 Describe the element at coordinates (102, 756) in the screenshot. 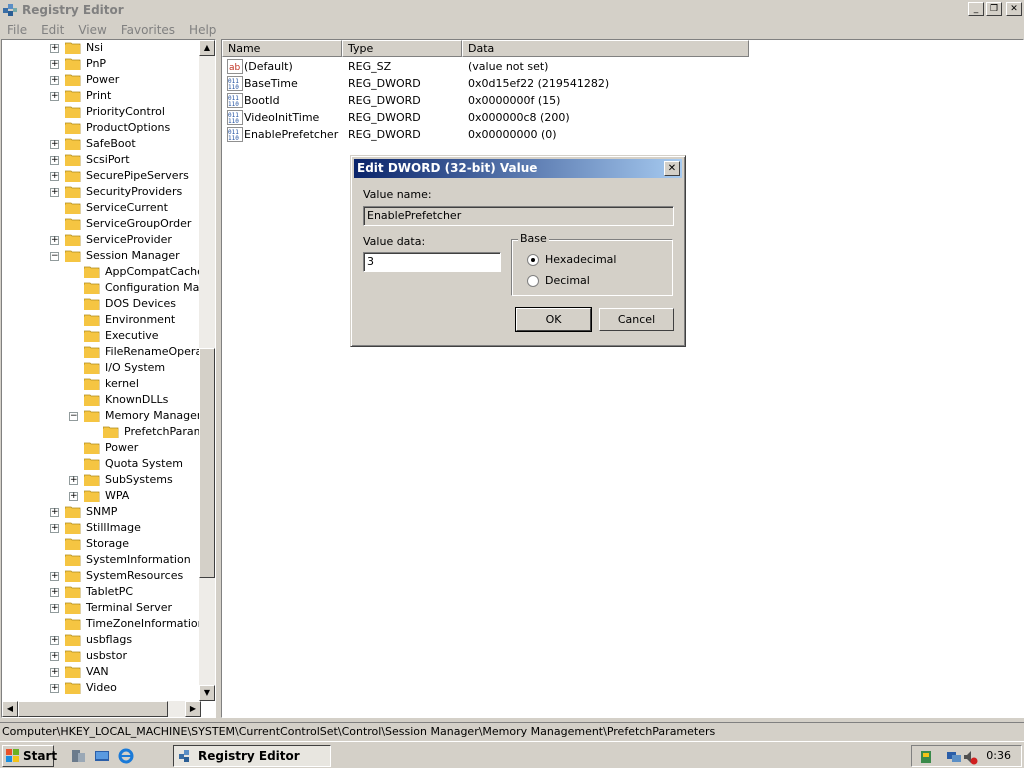

I see `show-desktop-icon` at that location.